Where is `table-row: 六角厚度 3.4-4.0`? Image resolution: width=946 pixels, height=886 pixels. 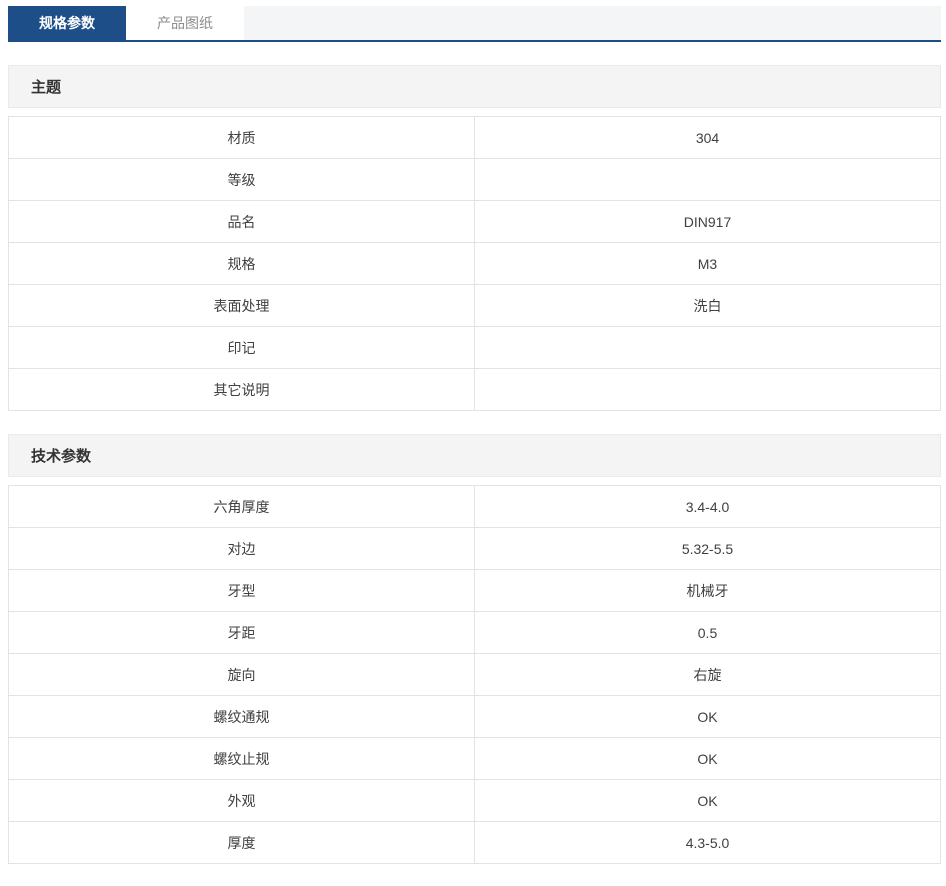
table-row: 六角厚度 3.4-4.0 is located at coordinates (474, 506).